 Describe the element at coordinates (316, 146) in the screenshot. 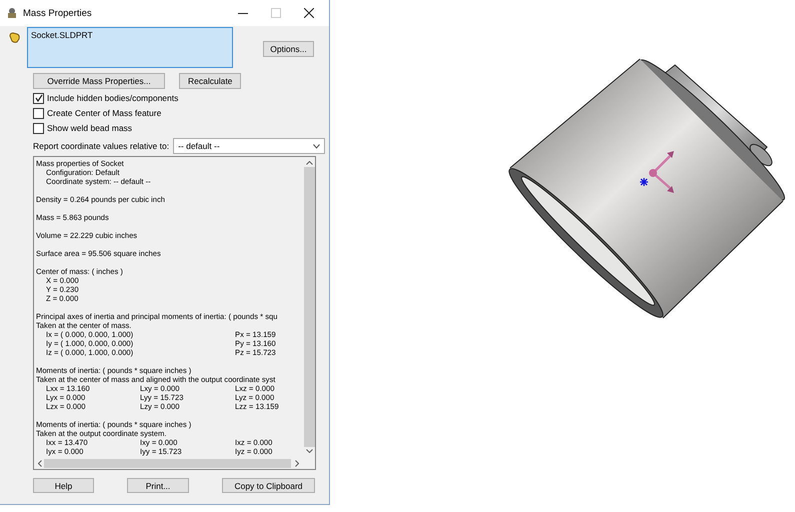

I see `chevron-down-icon` at that location.